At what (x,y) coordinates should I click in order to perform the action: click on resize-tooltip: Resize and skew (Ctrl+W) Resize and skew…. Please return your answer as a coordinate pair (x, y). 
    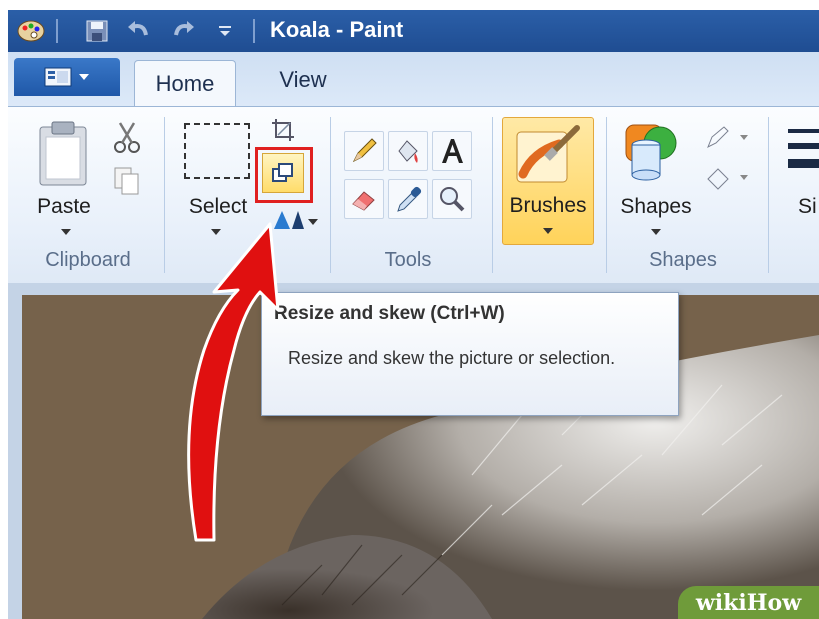
    Looking at the image, I should click on (470, 354).